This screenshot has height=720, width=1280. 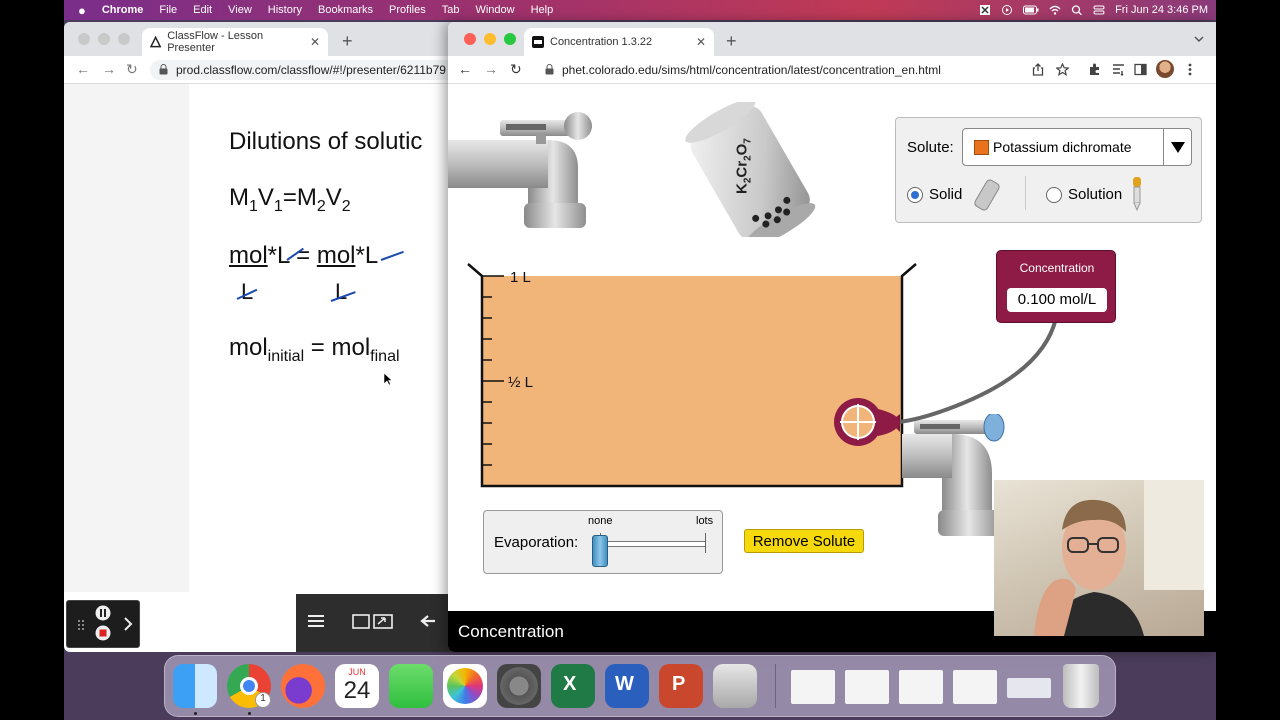 What do you see at coordinates (1199, 39) in the screenshot?
I see `chevron-down-icon` at bounding box center [1199, 39].